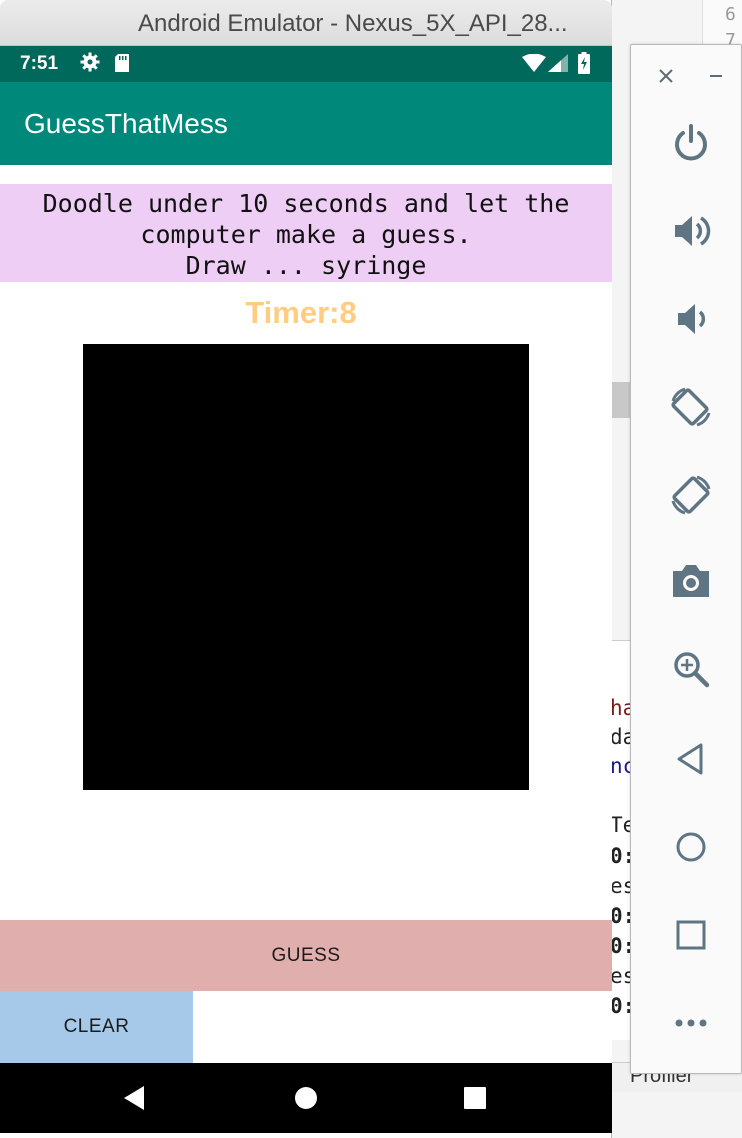 This screenshot has height=1138, width=742. Describe the element at coordinates (475, 1098) in the screenshot. I see `nav-overview-icon` at that location.